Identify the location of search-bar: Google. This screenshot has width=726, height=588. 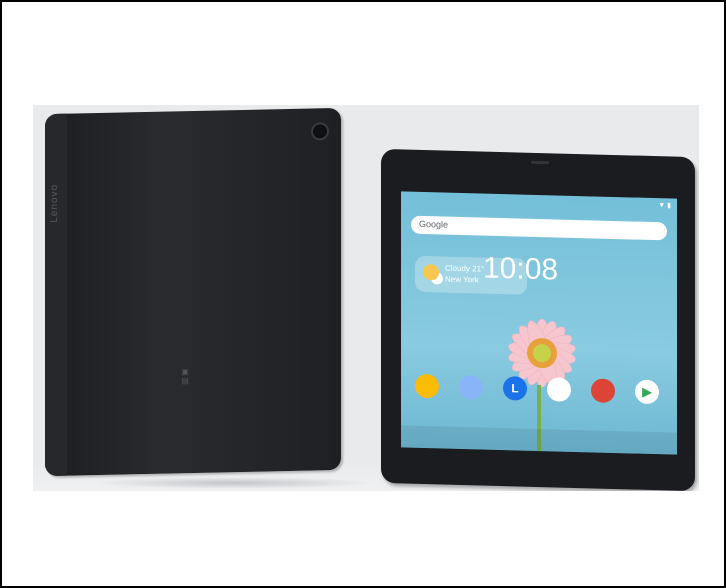
(539, 228).